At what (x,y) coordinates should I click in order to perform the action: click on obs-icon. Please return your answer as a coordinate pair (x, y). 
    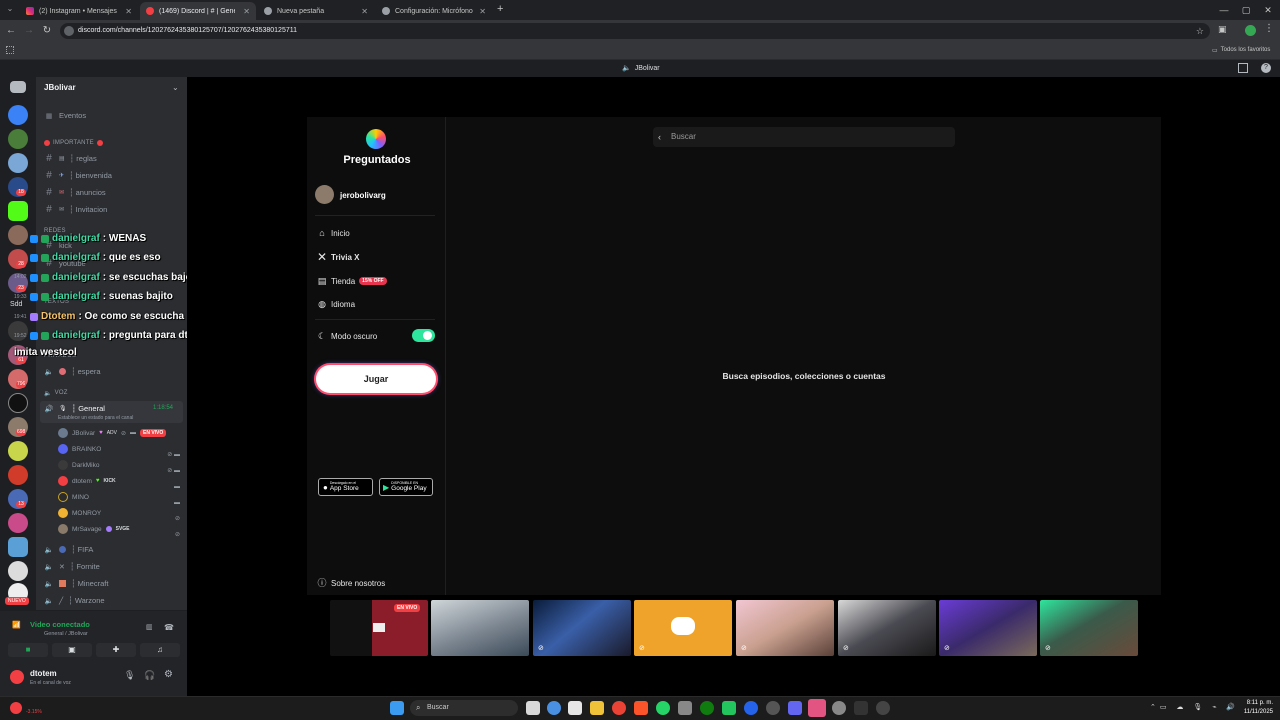
    Looking at the image, I should click on (773, 708).